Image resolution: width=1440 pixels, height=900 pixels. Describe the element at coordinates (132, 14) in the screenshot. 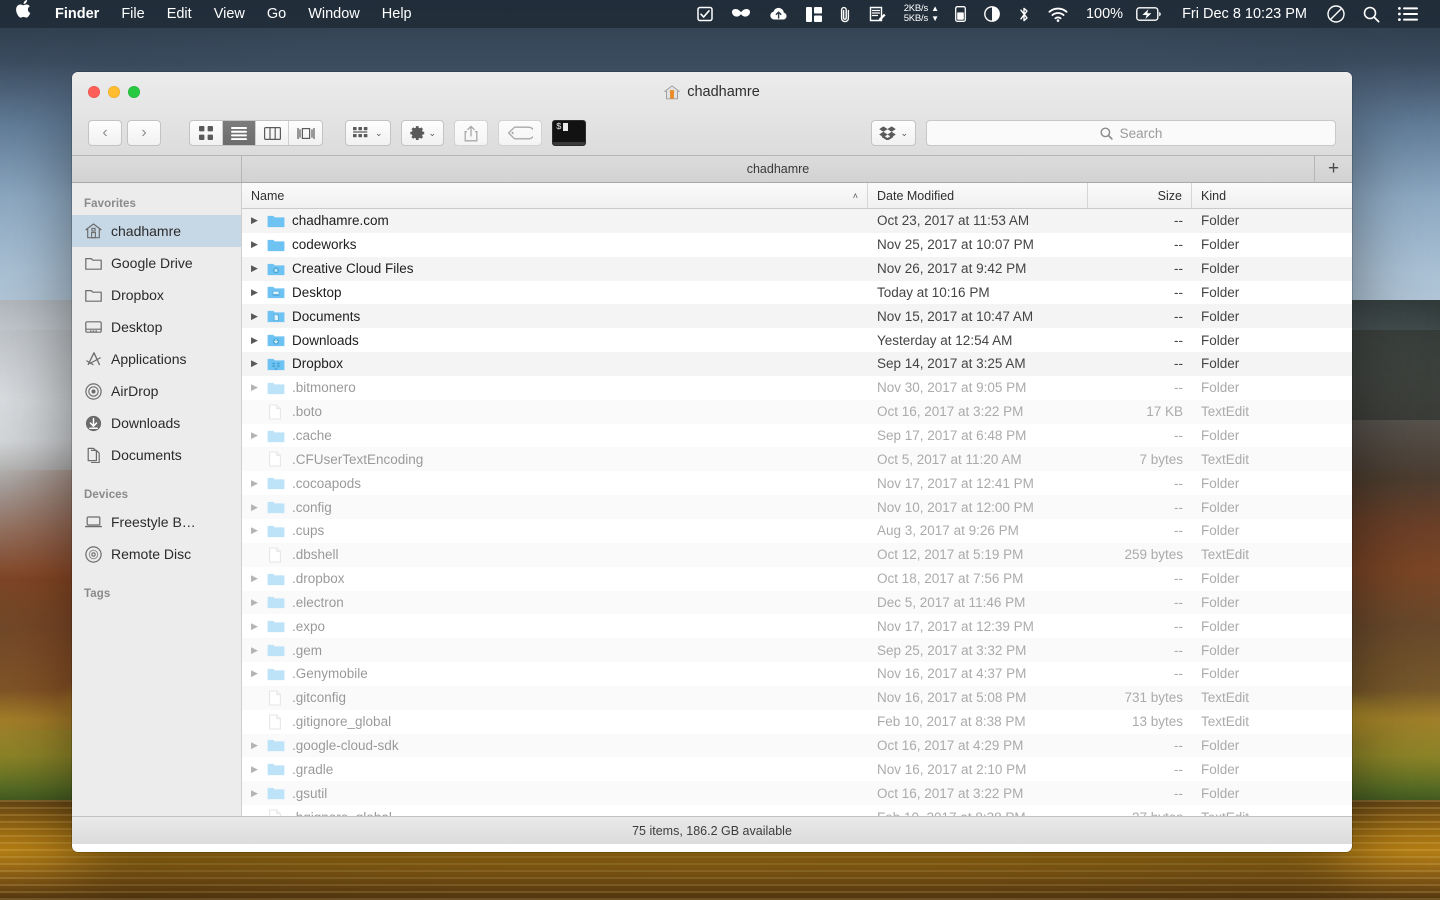

I see `menu-item-file: File` at that location.